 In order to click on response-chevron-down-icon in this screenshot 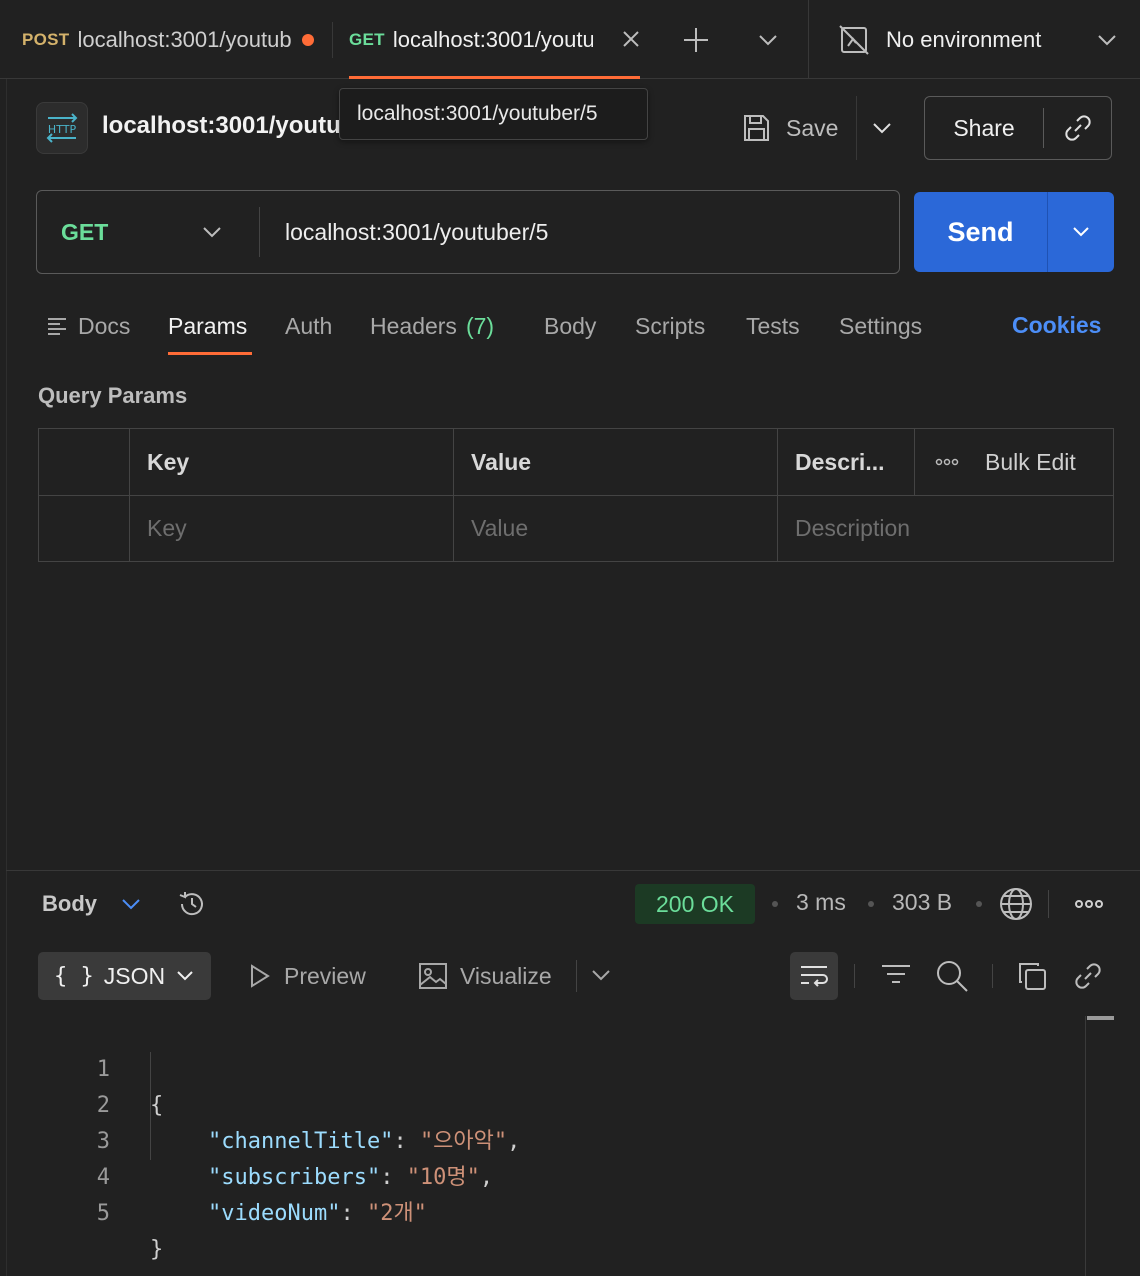, I will do `click(131, 904)`.